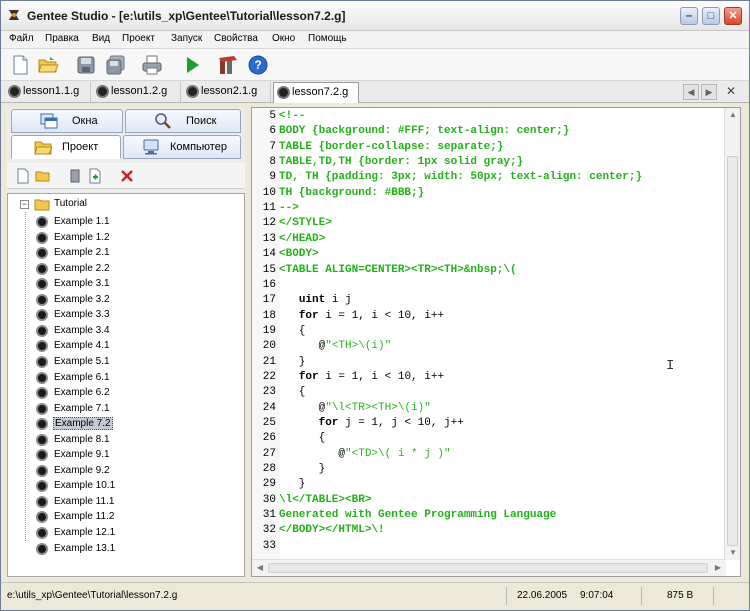 The width and height of the screenshot is (750, 611). What do you see at coordinates (487, 332) in the screenshot?
I see `code-line: 19 {` at bounding box center [487, 332].